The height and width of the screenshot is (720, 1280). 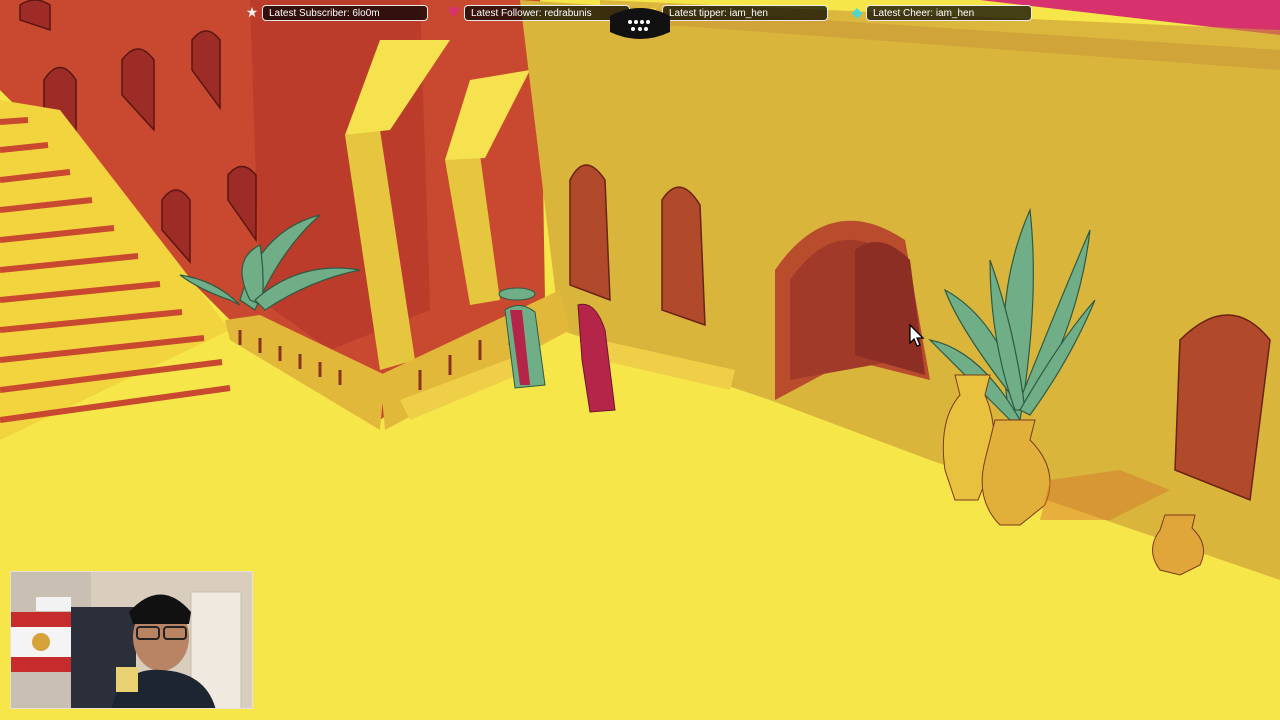 I want to click on latest-subscriber-bar: Latest Subscriber: 6lo0m, so click(x=345, y=13).